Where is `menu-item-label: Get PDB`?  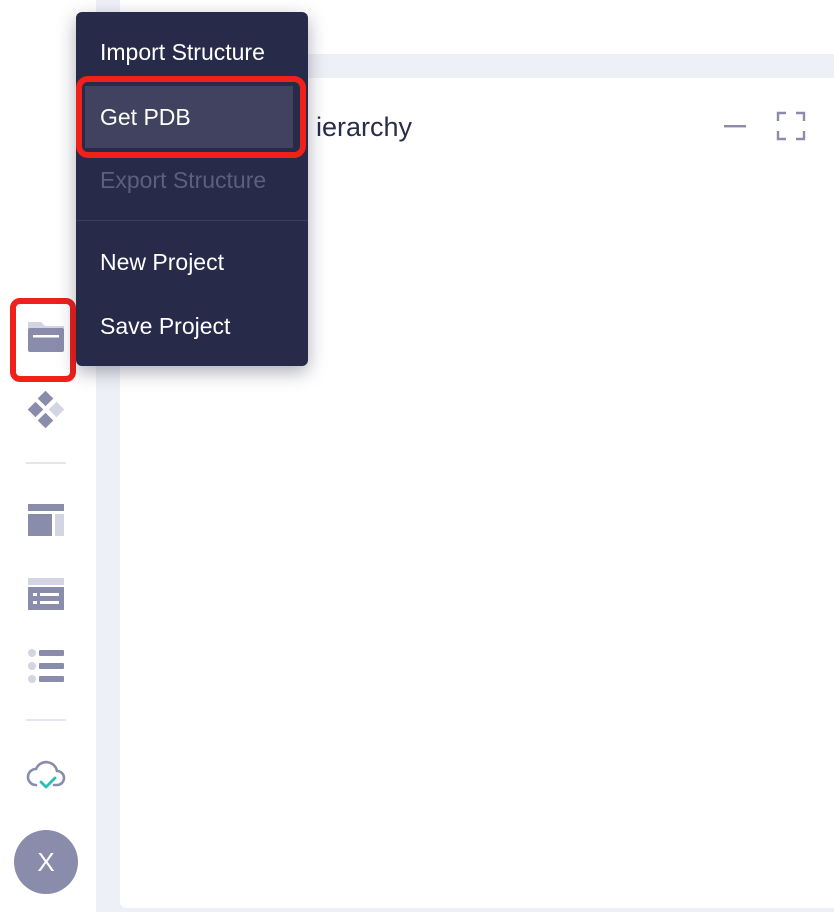
menu-item-label: Get PDB is located at coordinates (145, 116).